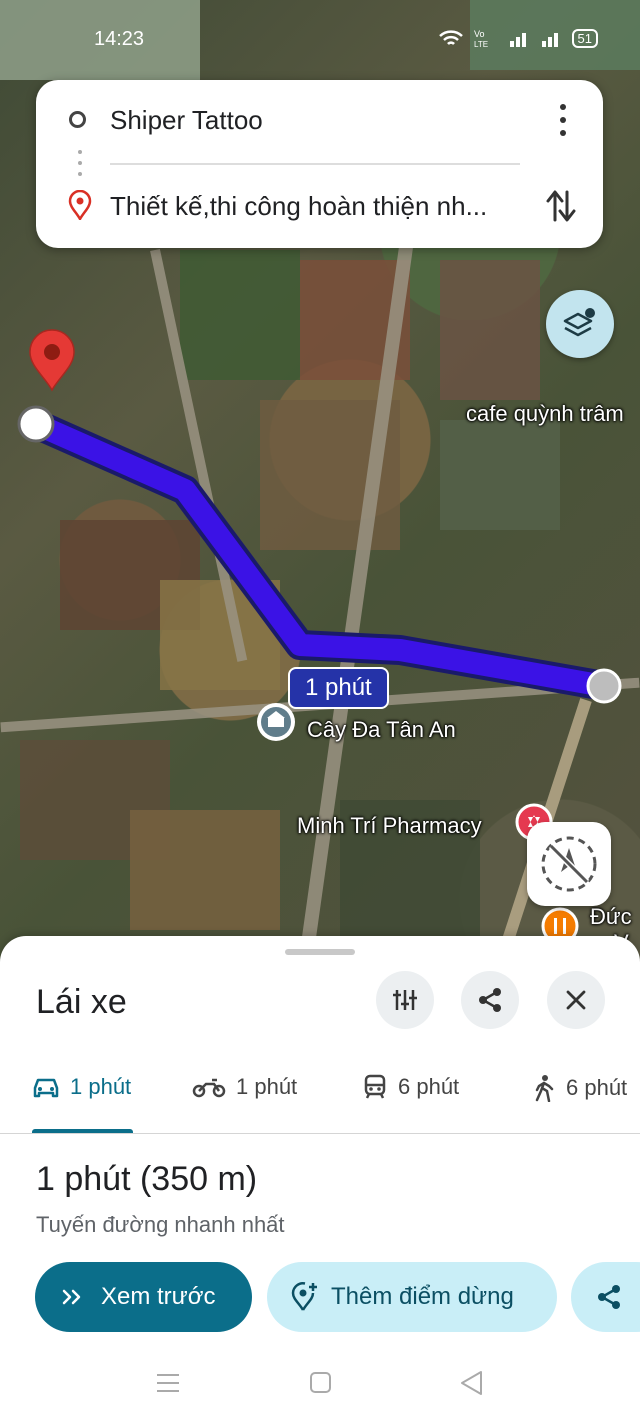 The height and width of the screenshot is (1422, 640). I want to click on tab-driving-label: 1 phút, so click(101, 1086).